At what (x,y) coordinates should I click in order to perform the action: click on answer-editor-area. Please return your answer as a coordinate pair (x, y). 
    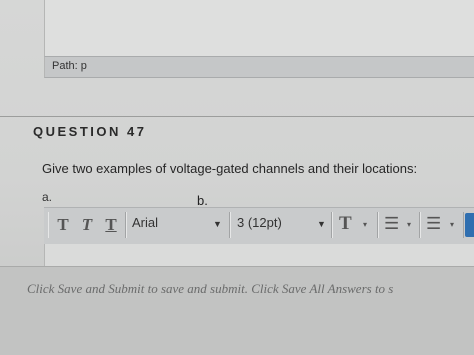
    Looking at the image, I should click on (259, 255).